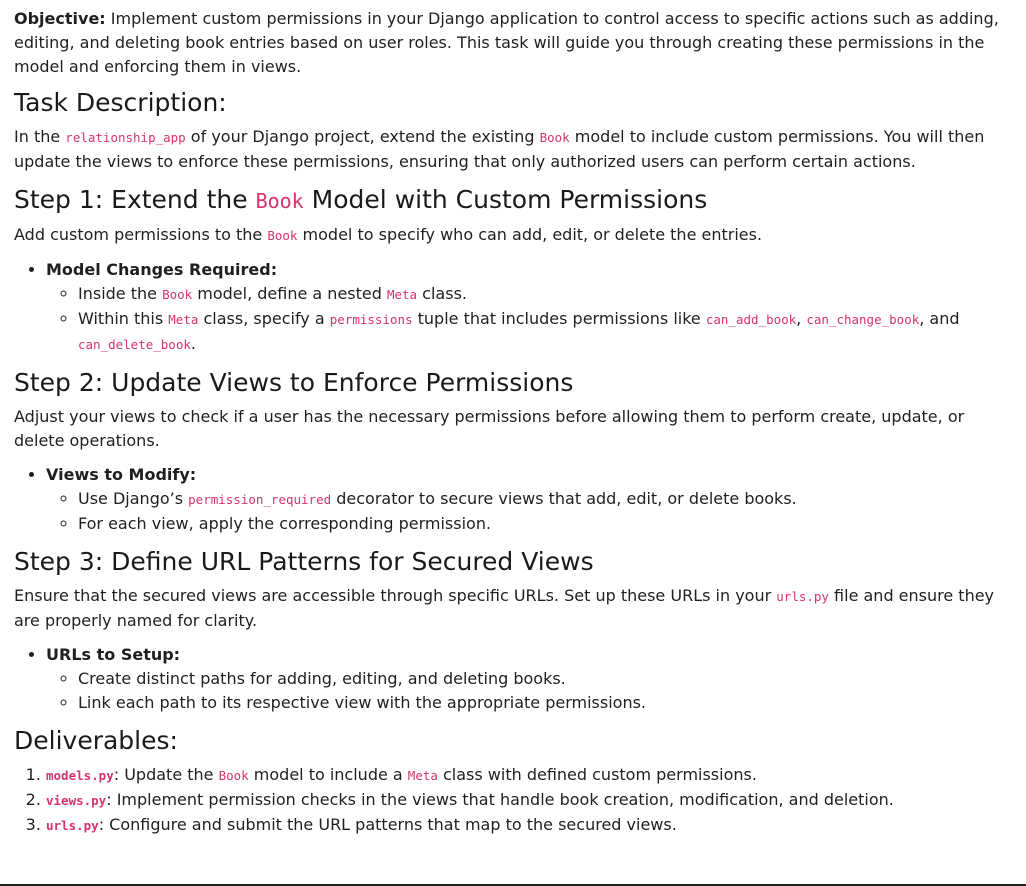 The height and width of the screenshot is (886, 1026). Describe the element at coordinates (289, 293) in the screenshot. I see `text: model, define a nested` at that location.